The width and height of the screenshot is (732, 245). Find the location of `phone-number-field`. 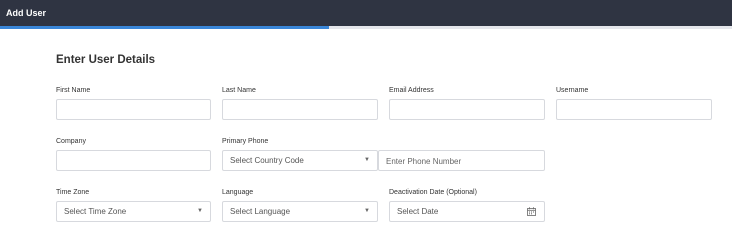

phone-number-field is located at coordinates (461, 160).